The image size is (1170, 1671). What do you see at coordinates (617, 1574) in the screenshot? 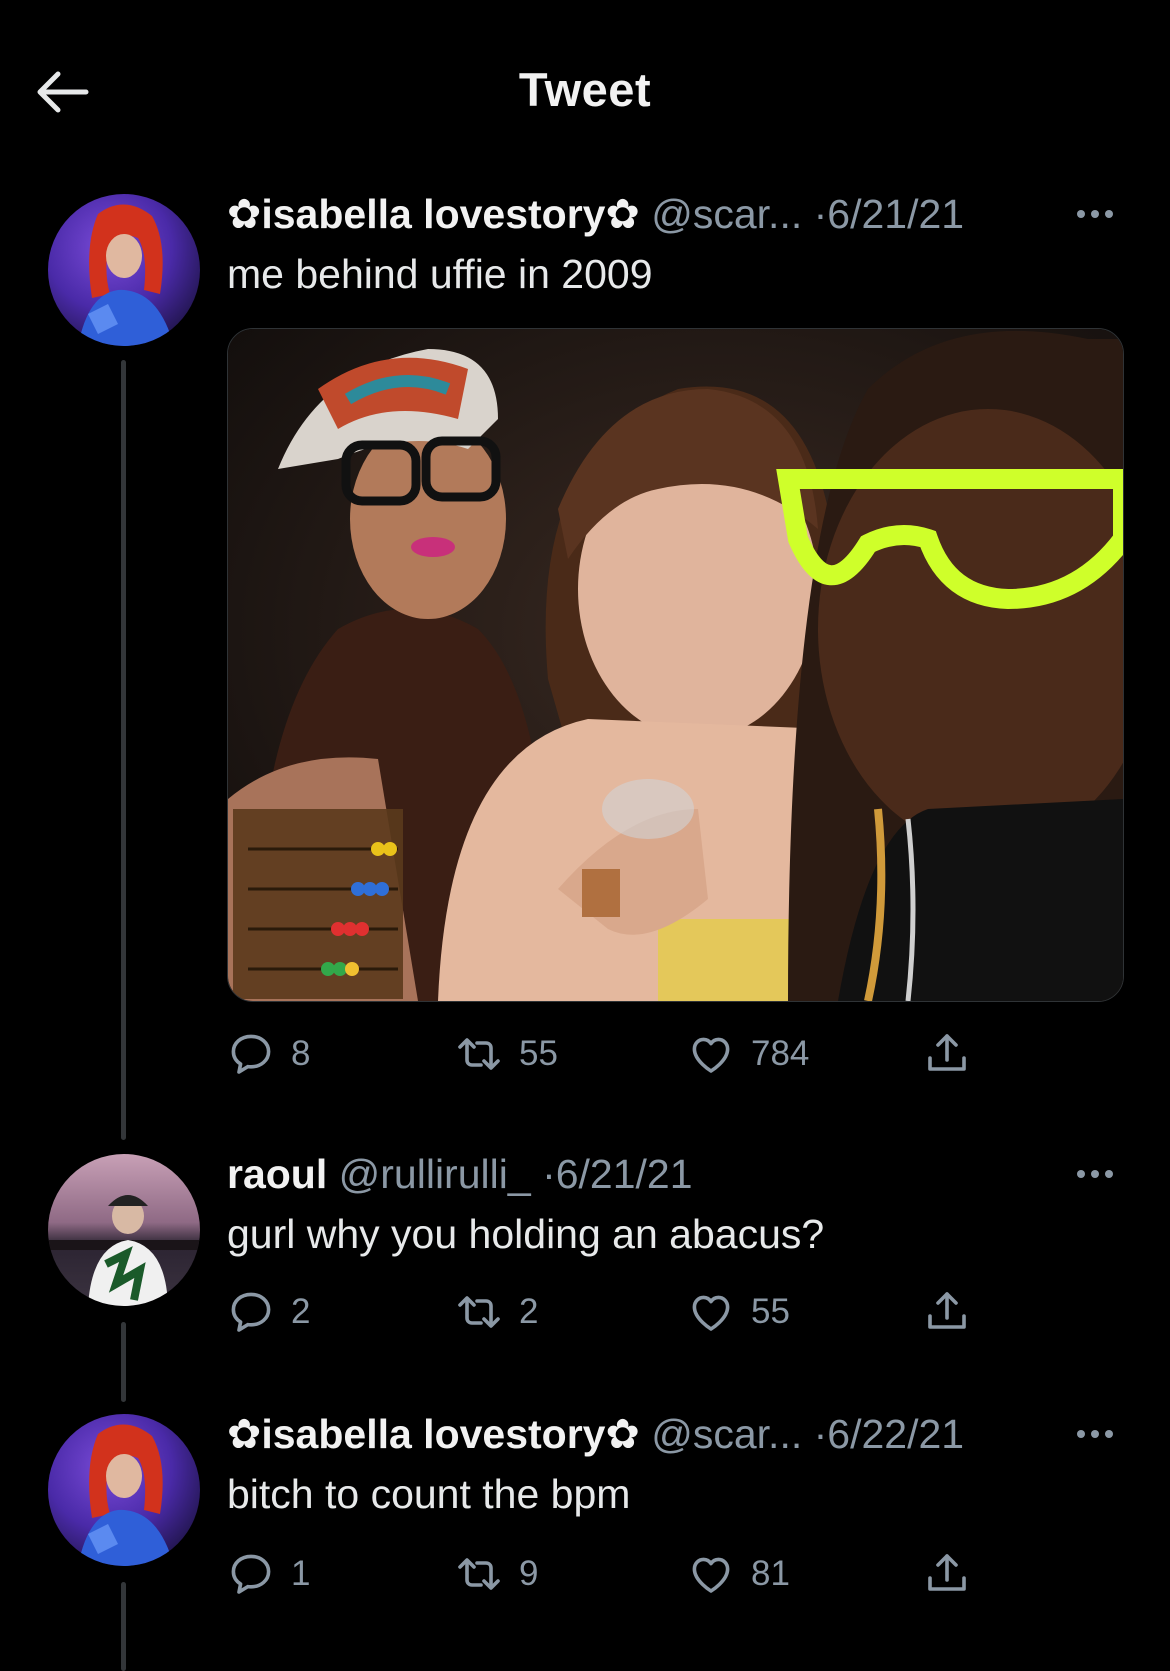
I see `tweet-actions: 1 9 81` at bounding box center [617, 1574].